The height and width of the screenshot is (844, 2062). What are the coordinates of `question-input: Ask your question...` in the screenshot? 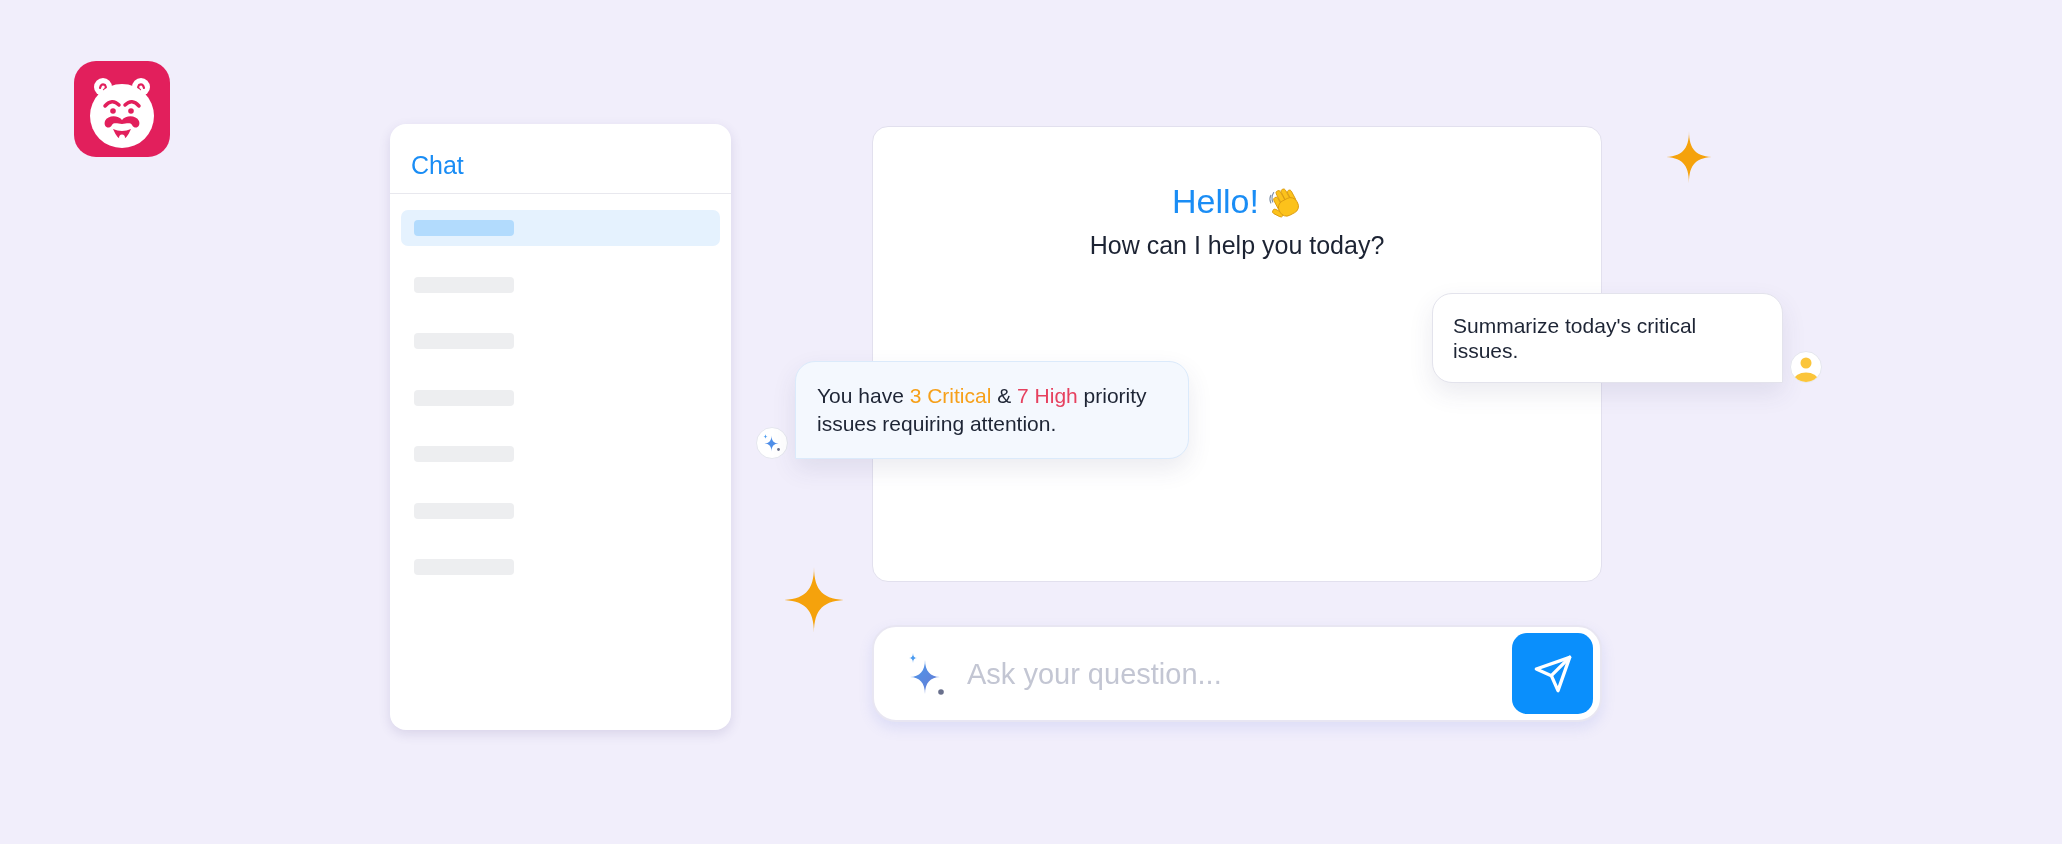 It's located at (1239, 673).